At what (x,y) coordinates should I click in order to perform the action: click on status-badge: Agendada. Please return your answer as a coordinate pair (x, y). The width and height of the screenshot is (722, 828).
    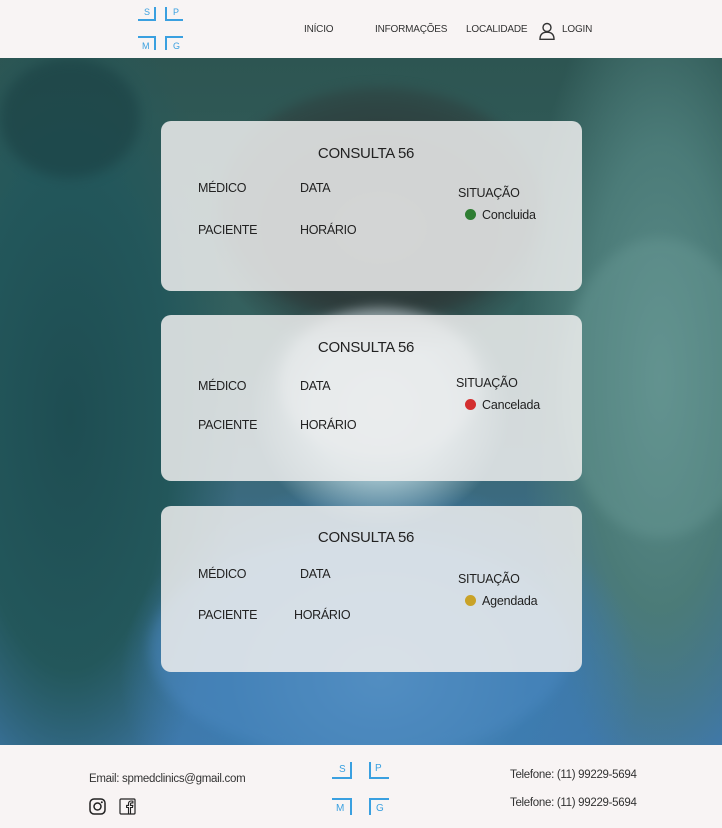
    Looking at the image, I should click on (501, 601).